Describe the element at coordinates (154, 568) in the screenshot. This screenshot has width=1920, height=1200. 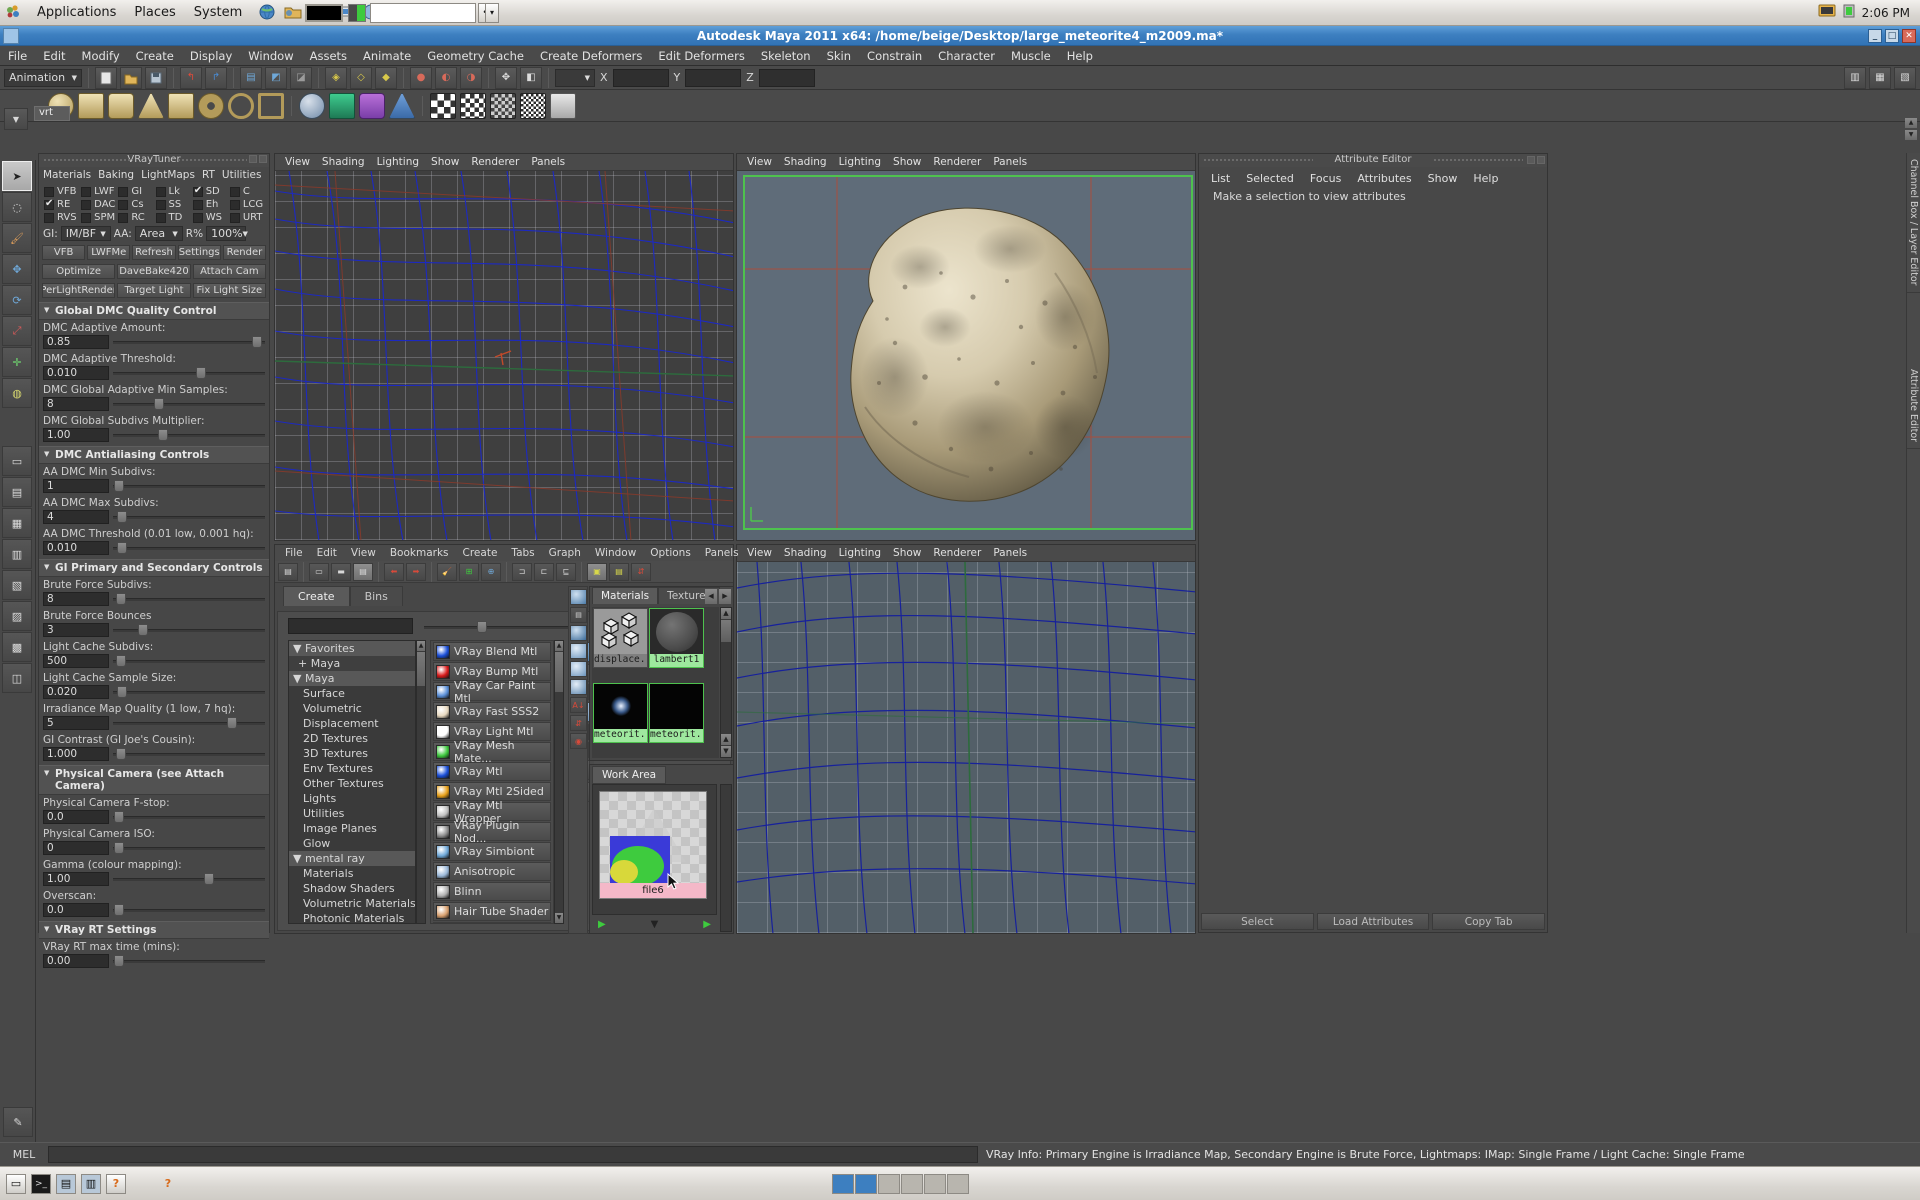
I see `vray-group-header: GI Primary and Secondary Controls` at that location.